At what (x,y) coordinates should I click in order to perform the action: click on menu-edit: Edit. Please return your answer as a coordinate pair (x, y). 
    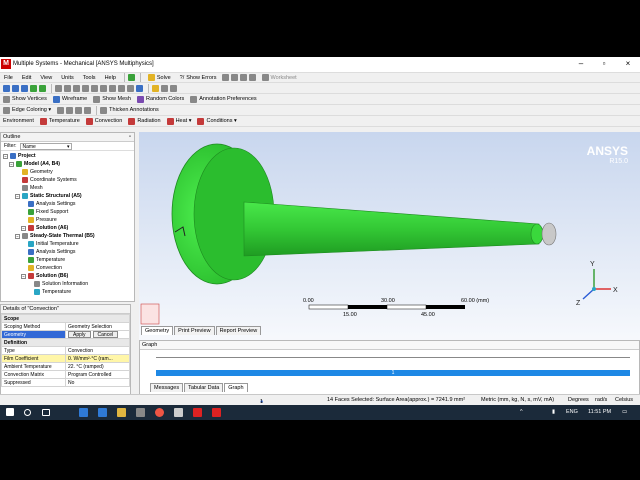
    Looking at the image, I should click on (26, 78).